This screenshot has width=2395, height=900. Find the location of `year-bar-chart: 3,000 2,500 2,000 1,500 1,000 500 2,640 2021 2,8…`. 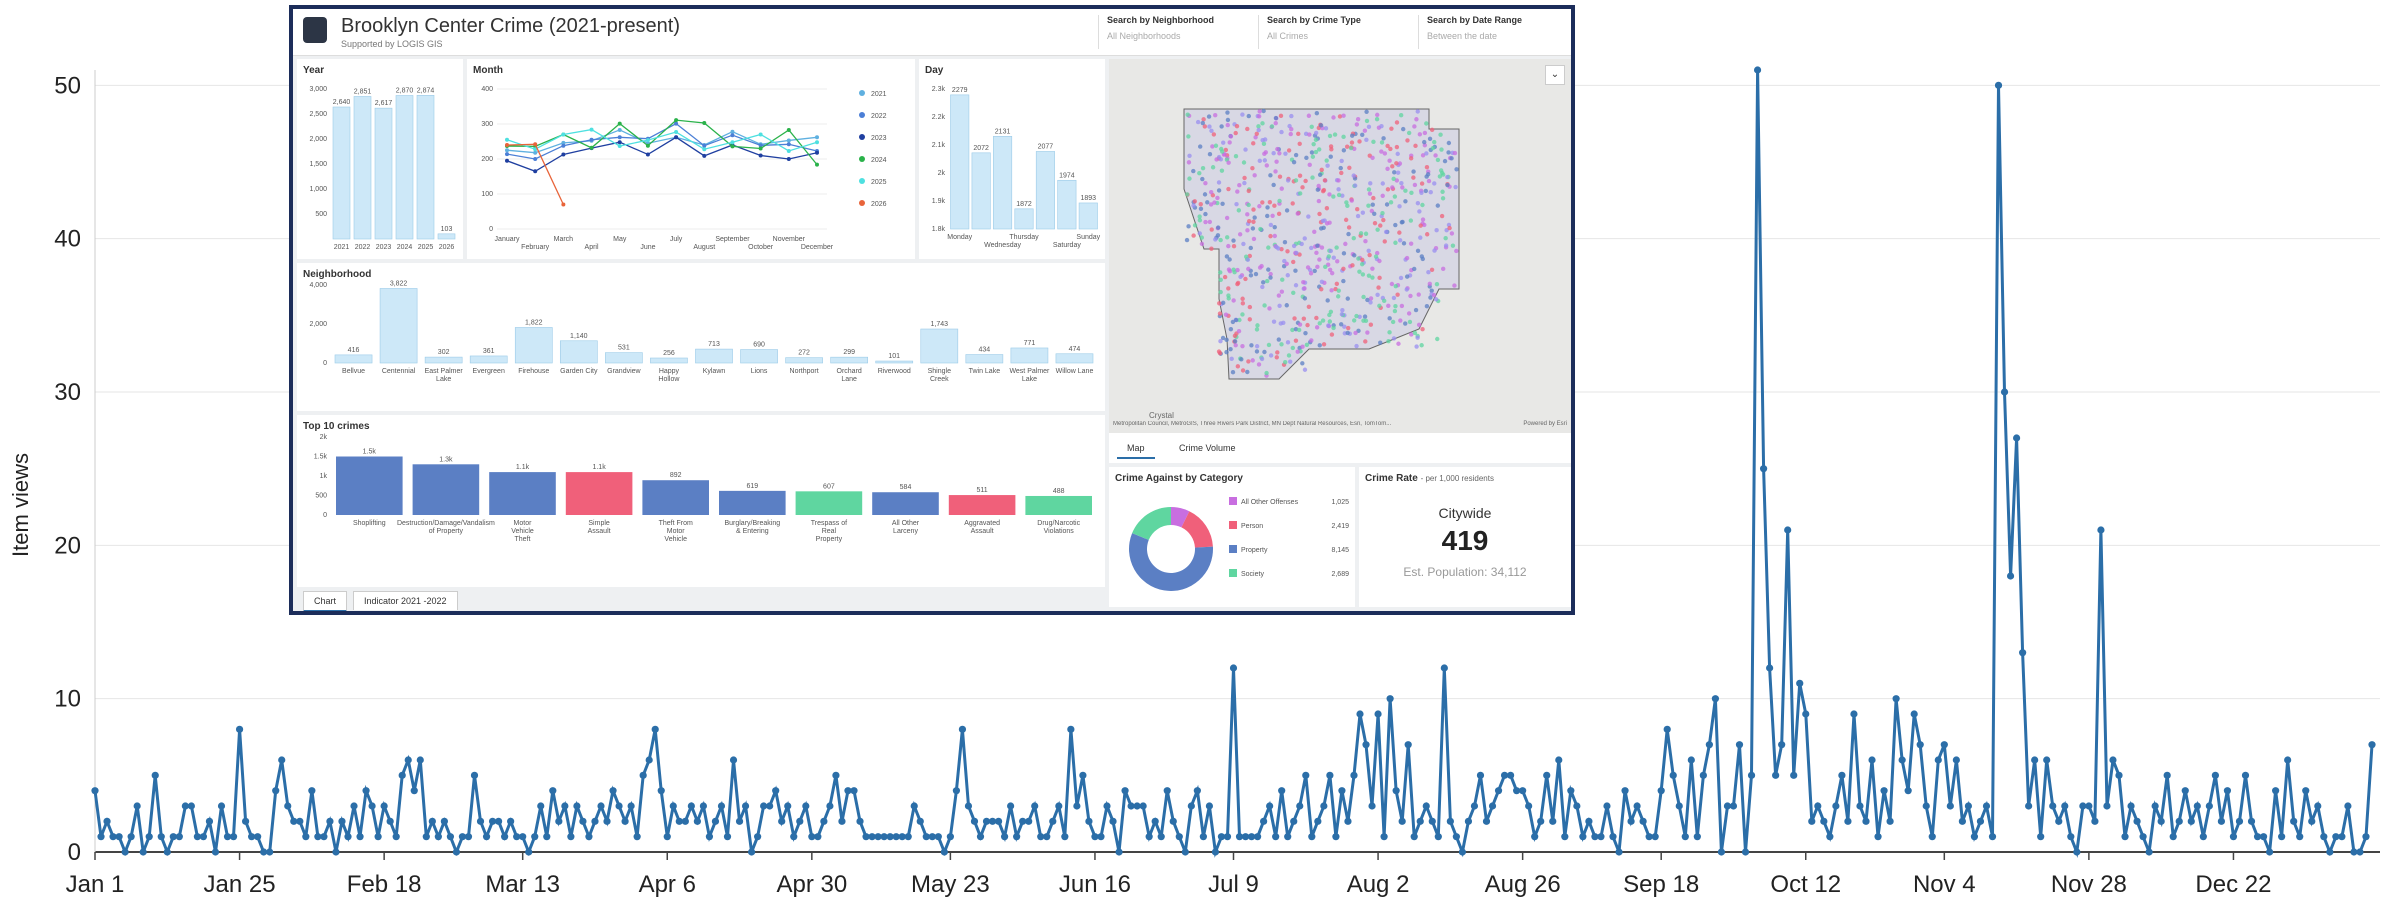

year-bar-chart: 3,000 2,500 2,000 1,500 1,000 500 2,640 2021 2,8… is located at coordinates (382, 168).